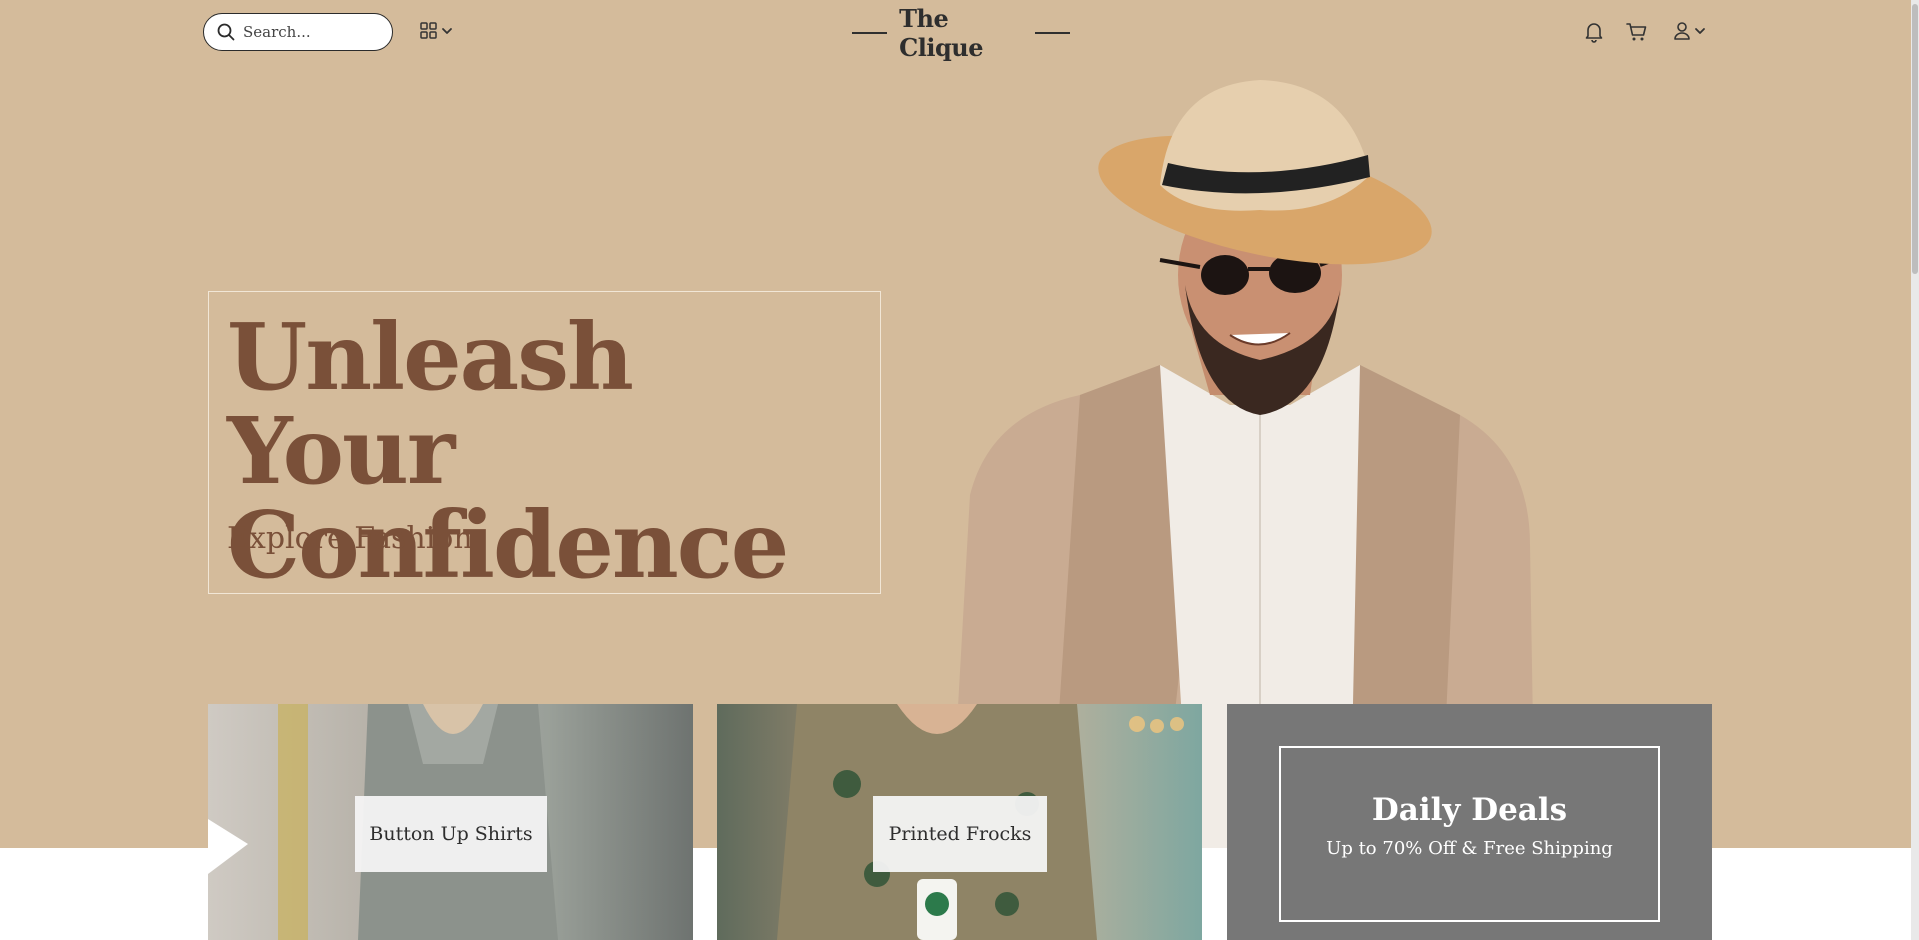  I want to click on cart-button, so click(1637, 34).